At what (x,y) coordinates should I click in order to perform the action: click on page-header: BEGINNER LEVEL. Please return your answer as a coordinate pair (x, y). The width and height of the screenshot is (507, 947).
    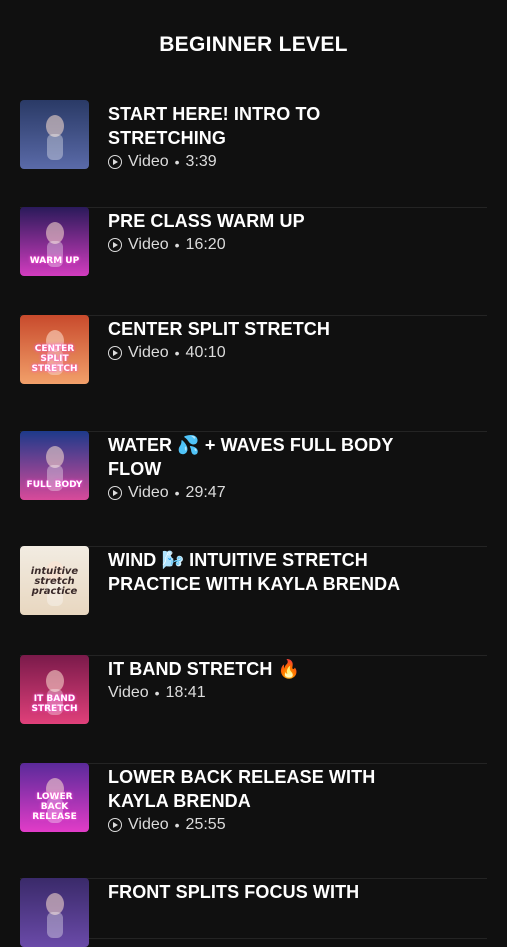
    Looking at the image, I should click on (253, 45).